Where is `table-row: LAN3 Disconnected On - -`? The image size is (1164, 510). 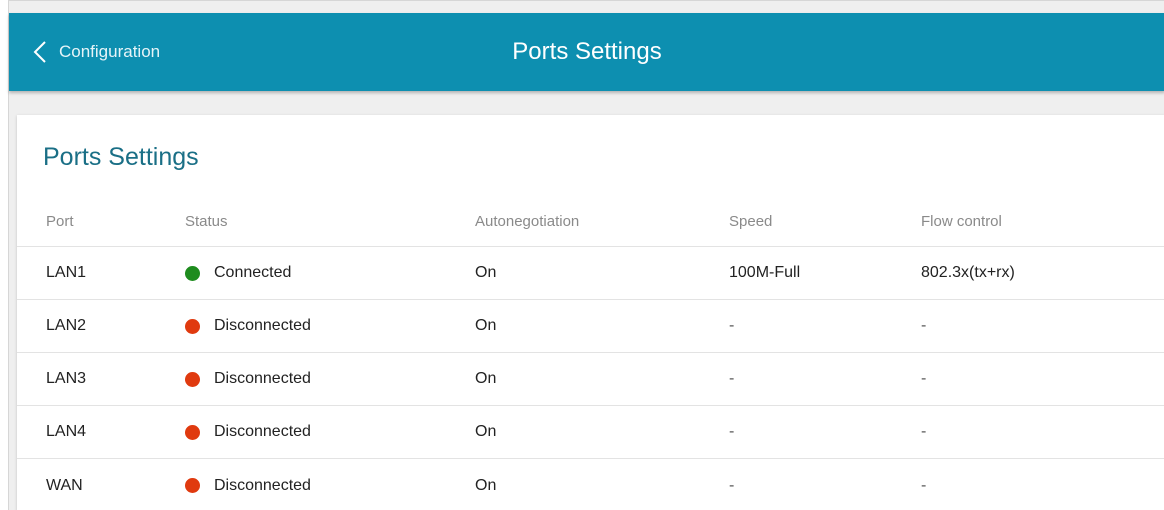
table-row: LAN3 Disconnected On - - is located at coordinates (590, 379).